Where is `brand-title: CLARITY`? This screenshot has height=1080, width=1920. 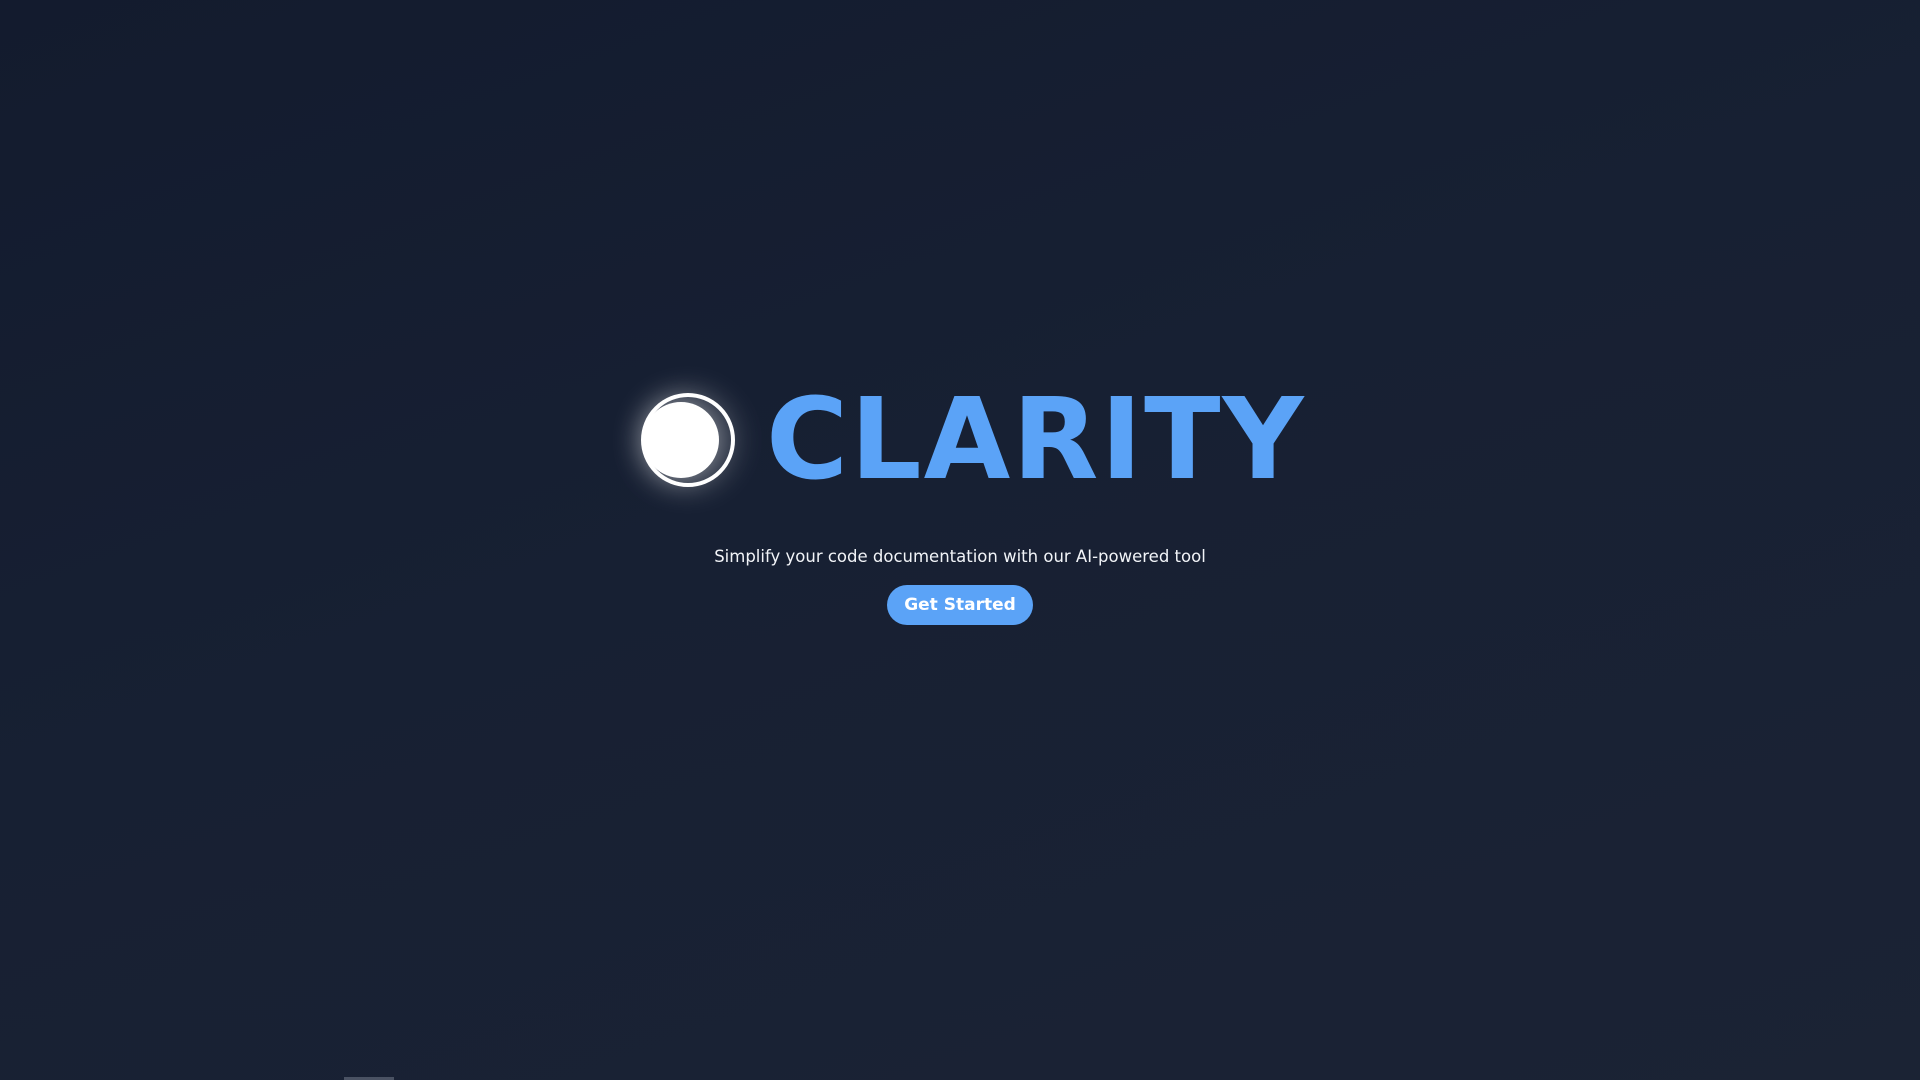 brand-title: CLARITY is located at coordinates (1036, 440).